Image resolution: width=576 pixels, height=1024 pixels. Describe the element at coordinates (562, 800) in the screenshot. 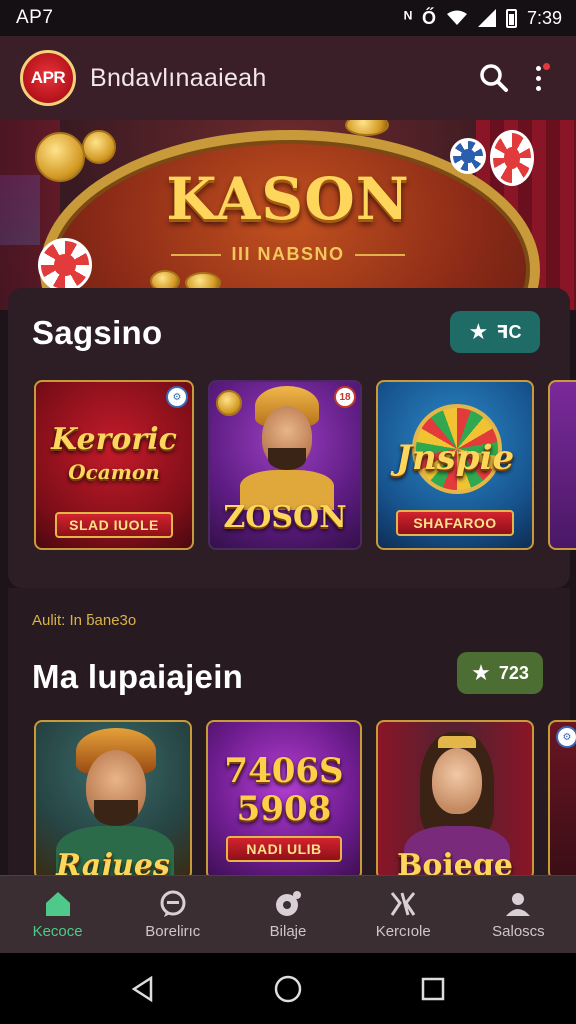

I see `game-tile: ⚙` at that location.